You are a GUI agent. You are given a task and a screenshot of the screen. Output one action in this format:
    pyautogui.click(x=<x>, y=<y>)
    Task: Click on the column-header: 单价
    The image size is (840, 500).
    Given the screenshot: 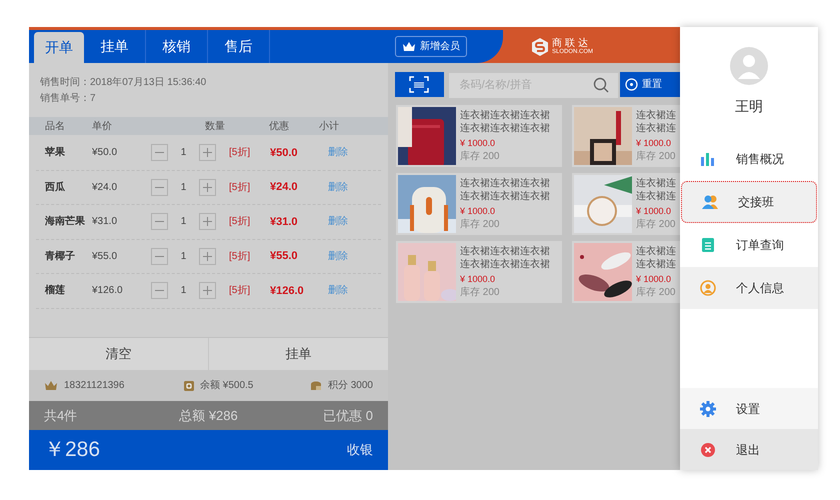 What is the action you would take?
    pyautogui.click(x=102, y=127)
    